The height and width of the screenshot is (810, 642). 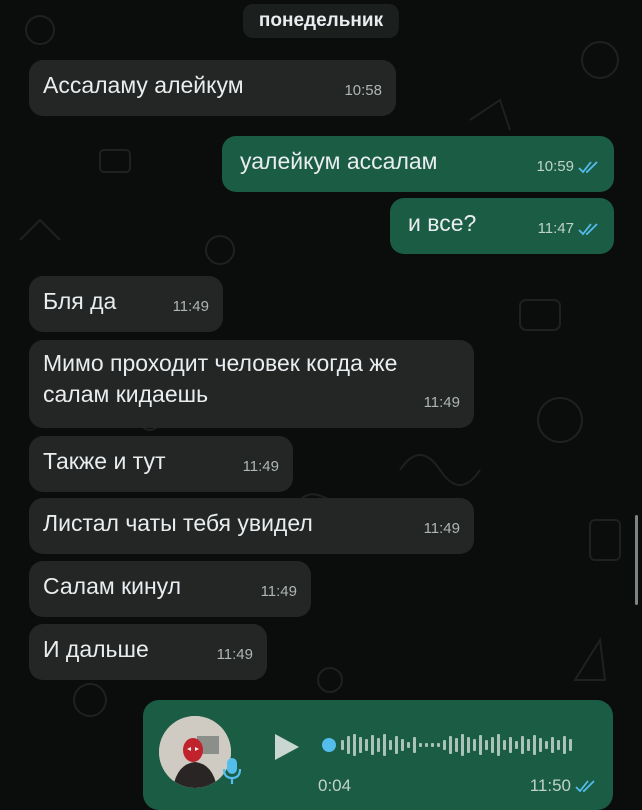 What do you see at coordinates (178, 523) in the screenshot?
I see `message-text: Листал чаты тебя увидел` at bounding box center [178, 523].